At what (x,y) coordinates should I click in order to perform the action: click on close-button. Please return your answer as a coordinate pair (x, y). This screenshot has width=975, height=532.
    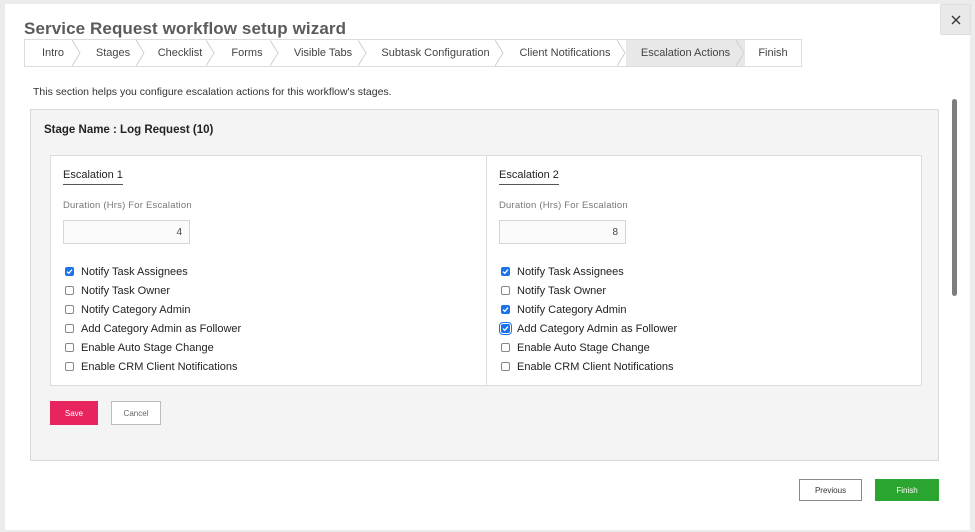
    Looking at the image, I should click on (955, 19).